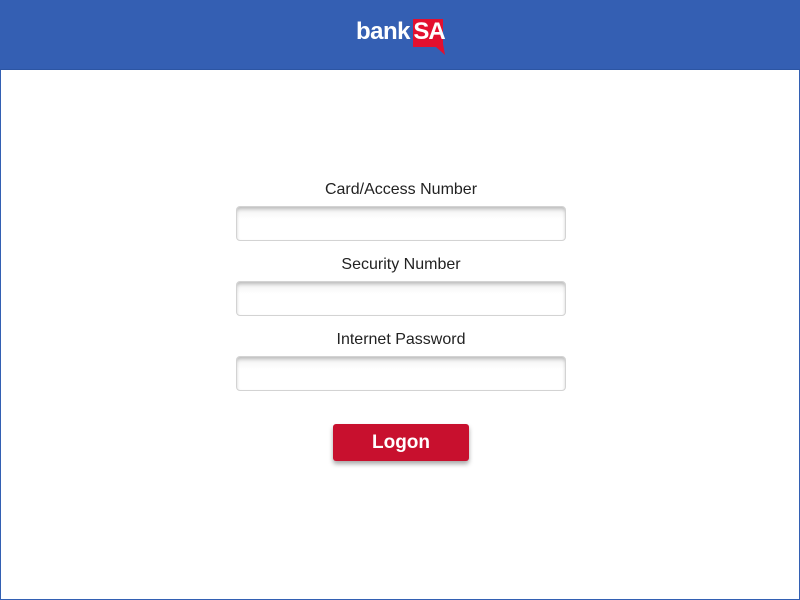  What do you see at coordinates (401, 442) in the screenshot?
I see `logon-button: Logon` at bounding box center [401, 442].